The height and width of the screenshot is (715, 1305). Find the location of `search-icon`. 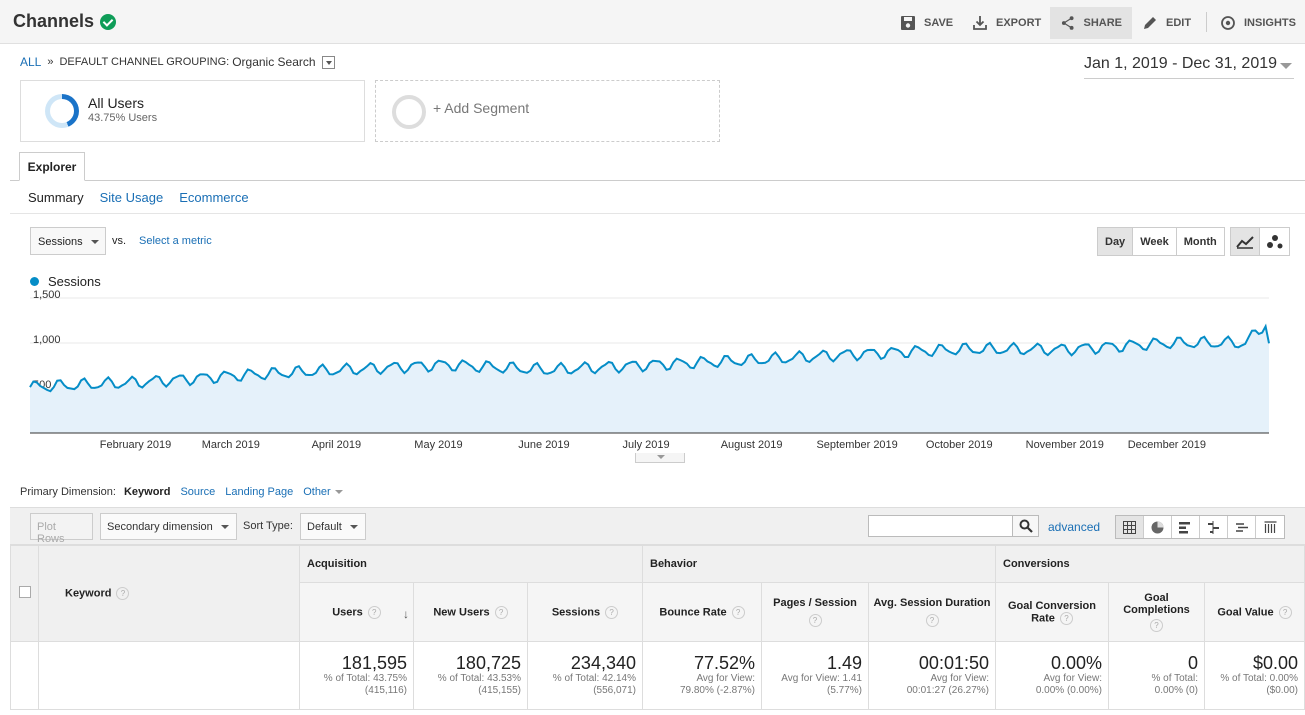

search-icon is located at coordinates (1026, 526).